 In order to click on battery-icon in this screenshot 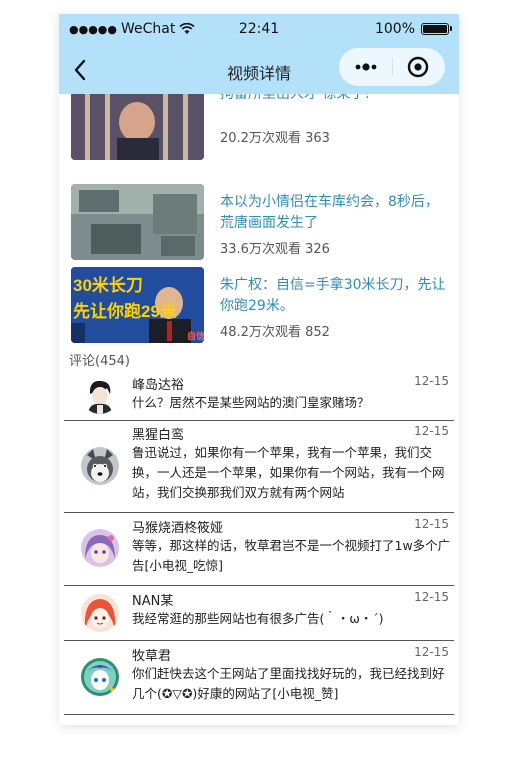, I will do `click(436, 29)`.